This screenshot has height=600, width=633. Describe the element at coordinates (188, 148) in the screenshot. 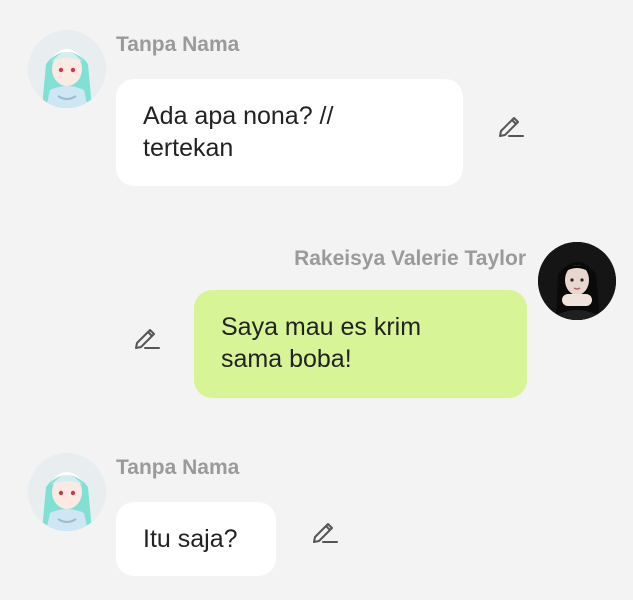

I see `message-text-line: tertekan` at that location.